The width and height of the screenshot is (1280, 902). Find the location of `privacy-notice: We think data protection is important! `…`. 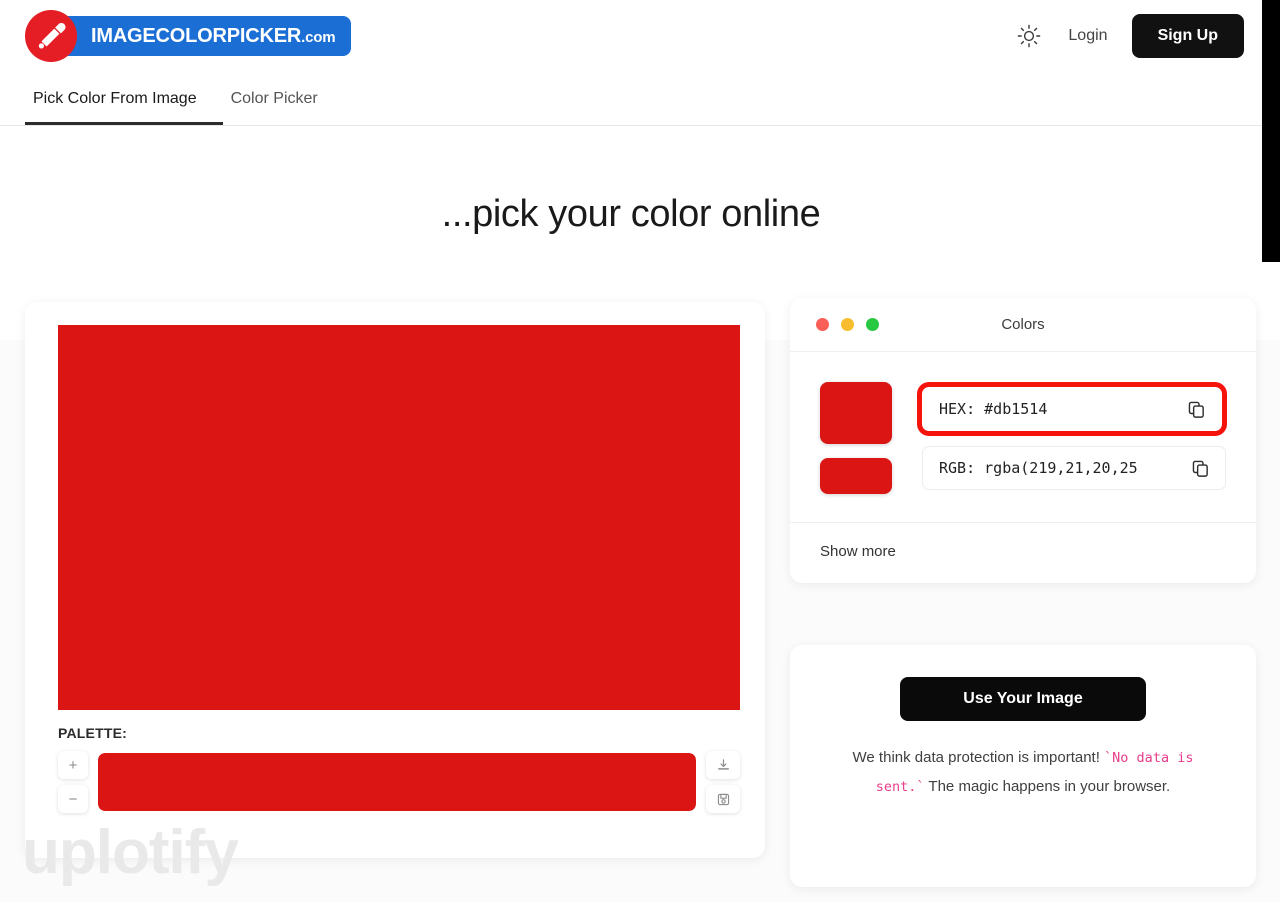

privacy-notice: We think data protection is important! `… is located at coordinates (1023, 772).